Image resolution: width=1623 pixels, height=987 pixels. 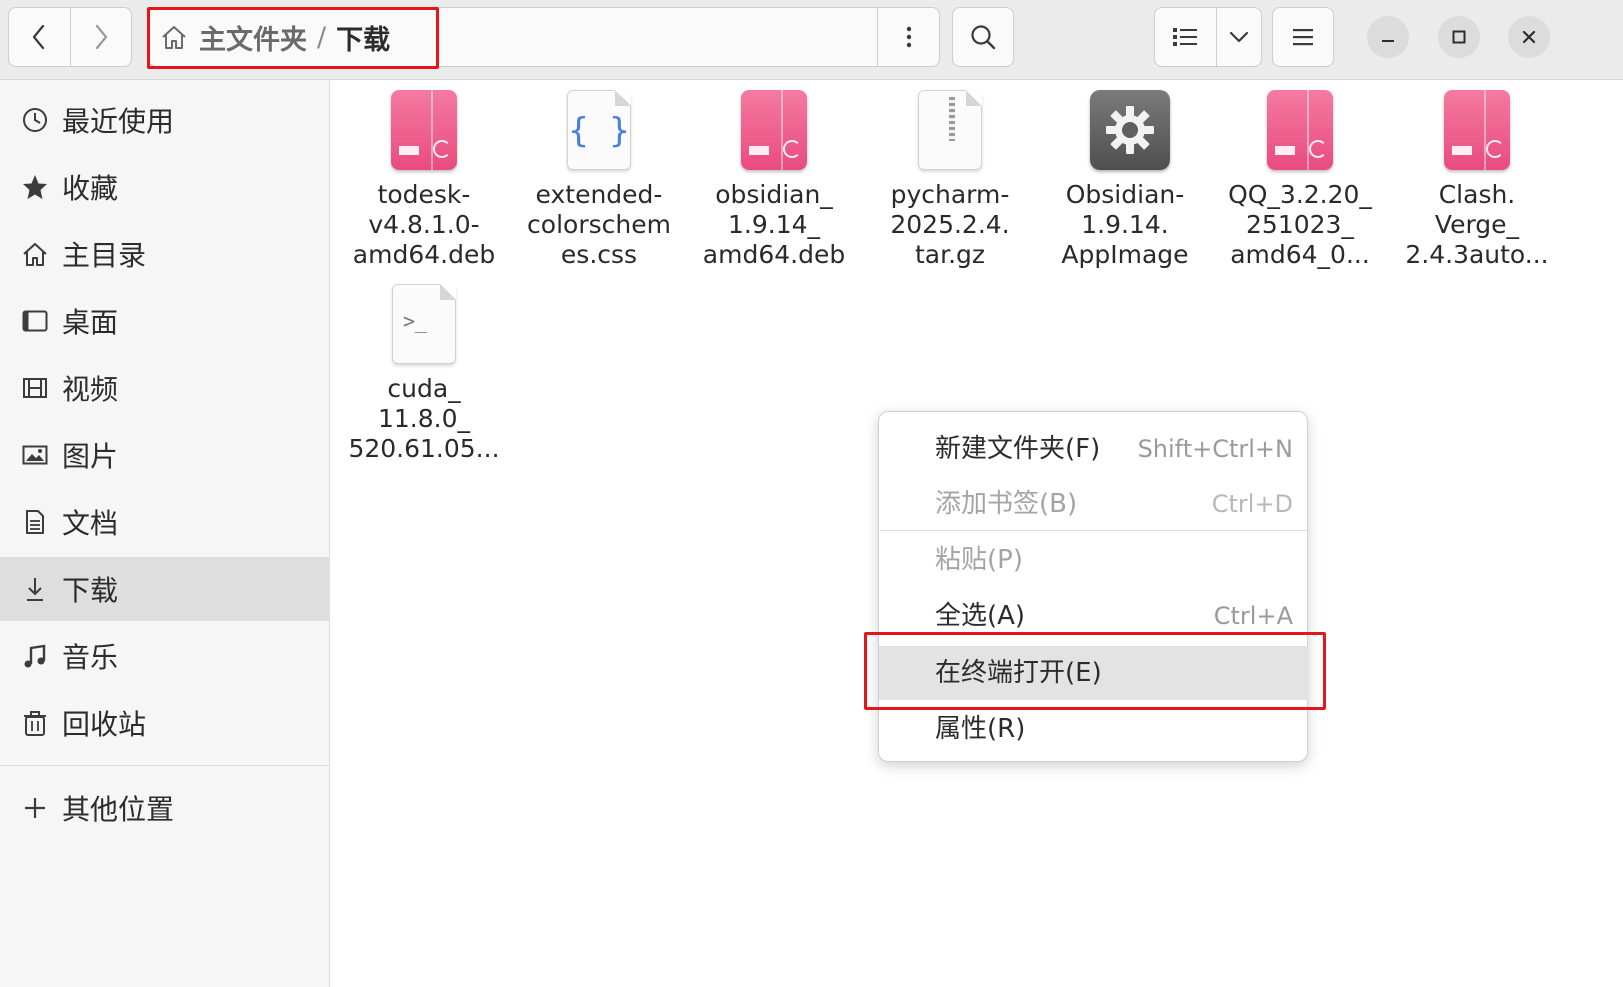 What do you see at coordinates (165, 187) in the screenshot?
I see `sidebar-item-starred: 收藏` at bounding box center [165, 187].